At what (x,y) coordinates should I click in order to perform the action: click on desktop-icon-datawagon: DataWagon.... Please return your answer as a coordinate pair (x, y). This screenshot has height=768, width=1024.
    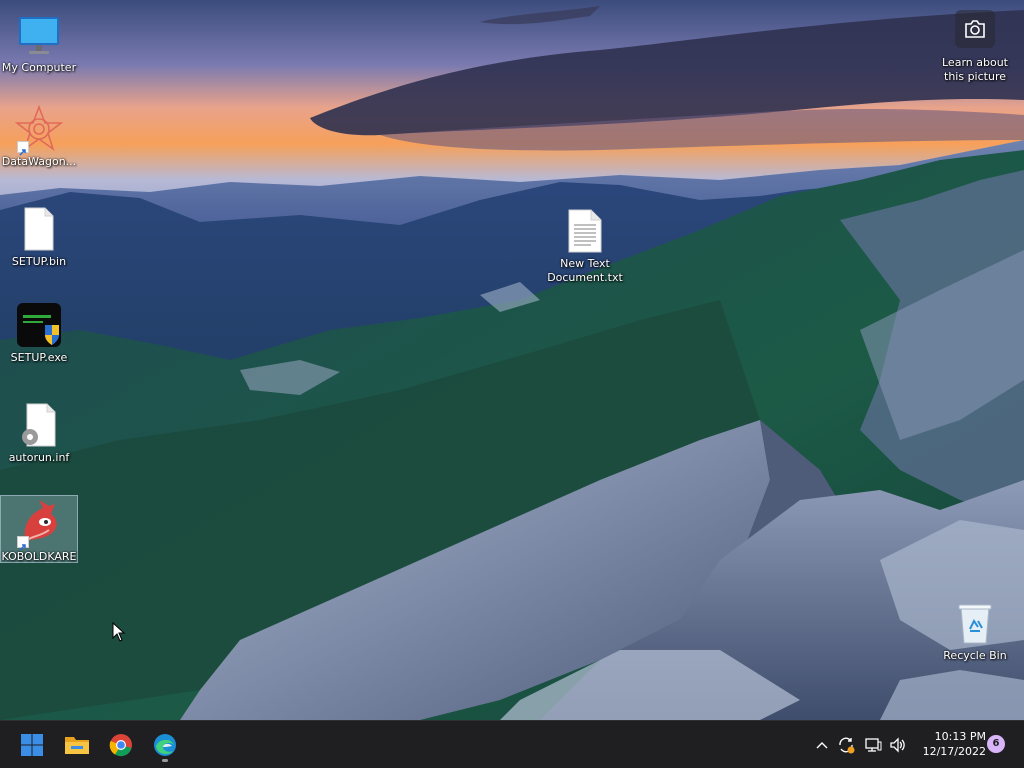
    Looking at the image, I should click on (39, 137).